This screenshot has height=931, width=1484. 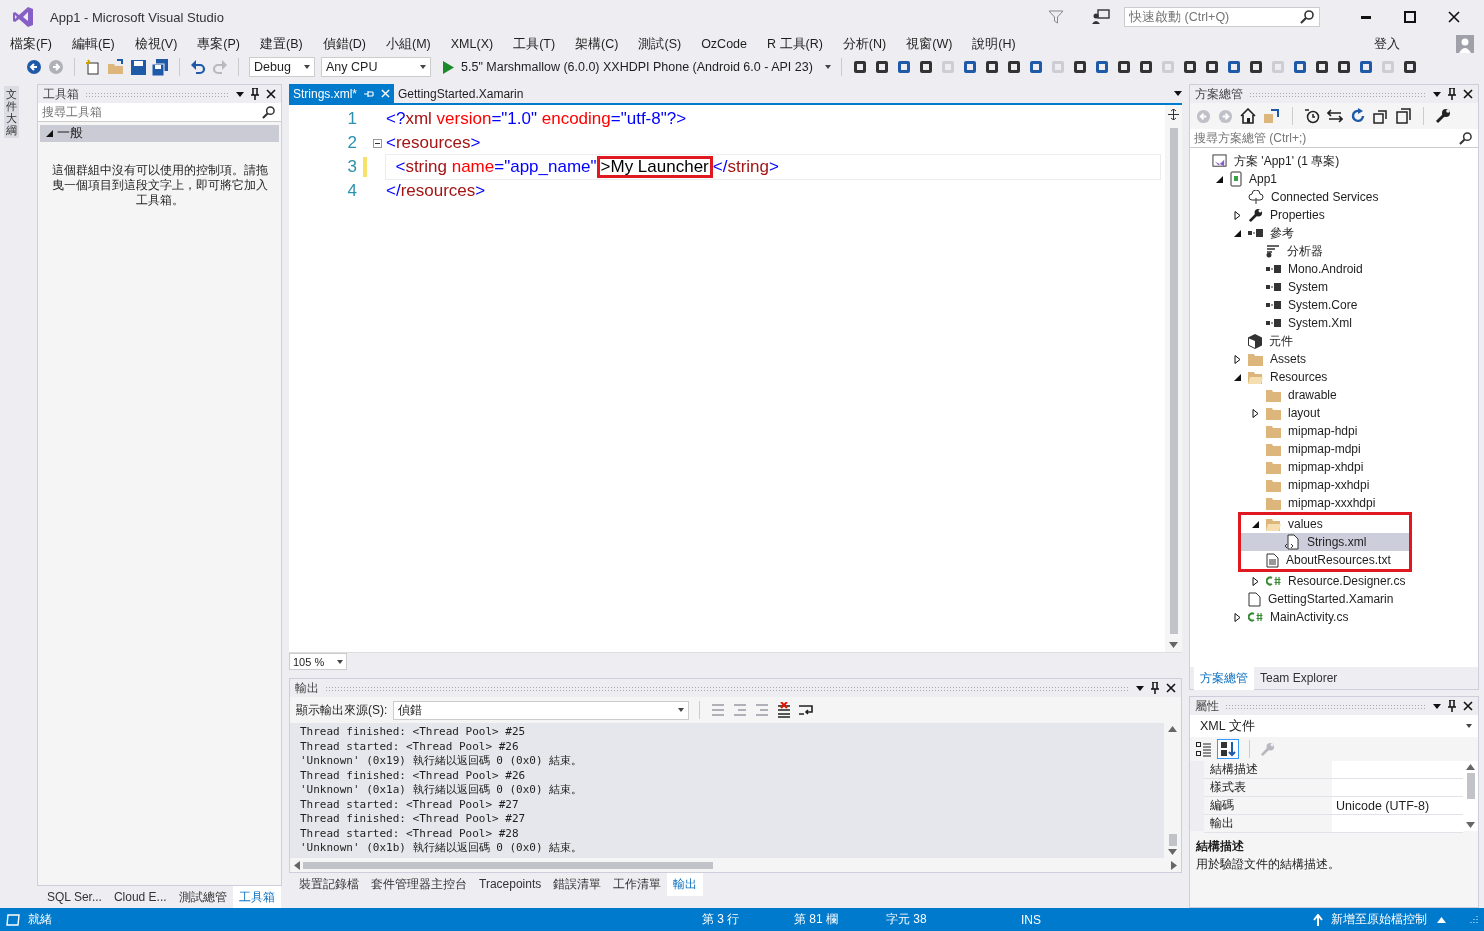 I want to click on tree-item: Resources, so click(x=1334, y=377).